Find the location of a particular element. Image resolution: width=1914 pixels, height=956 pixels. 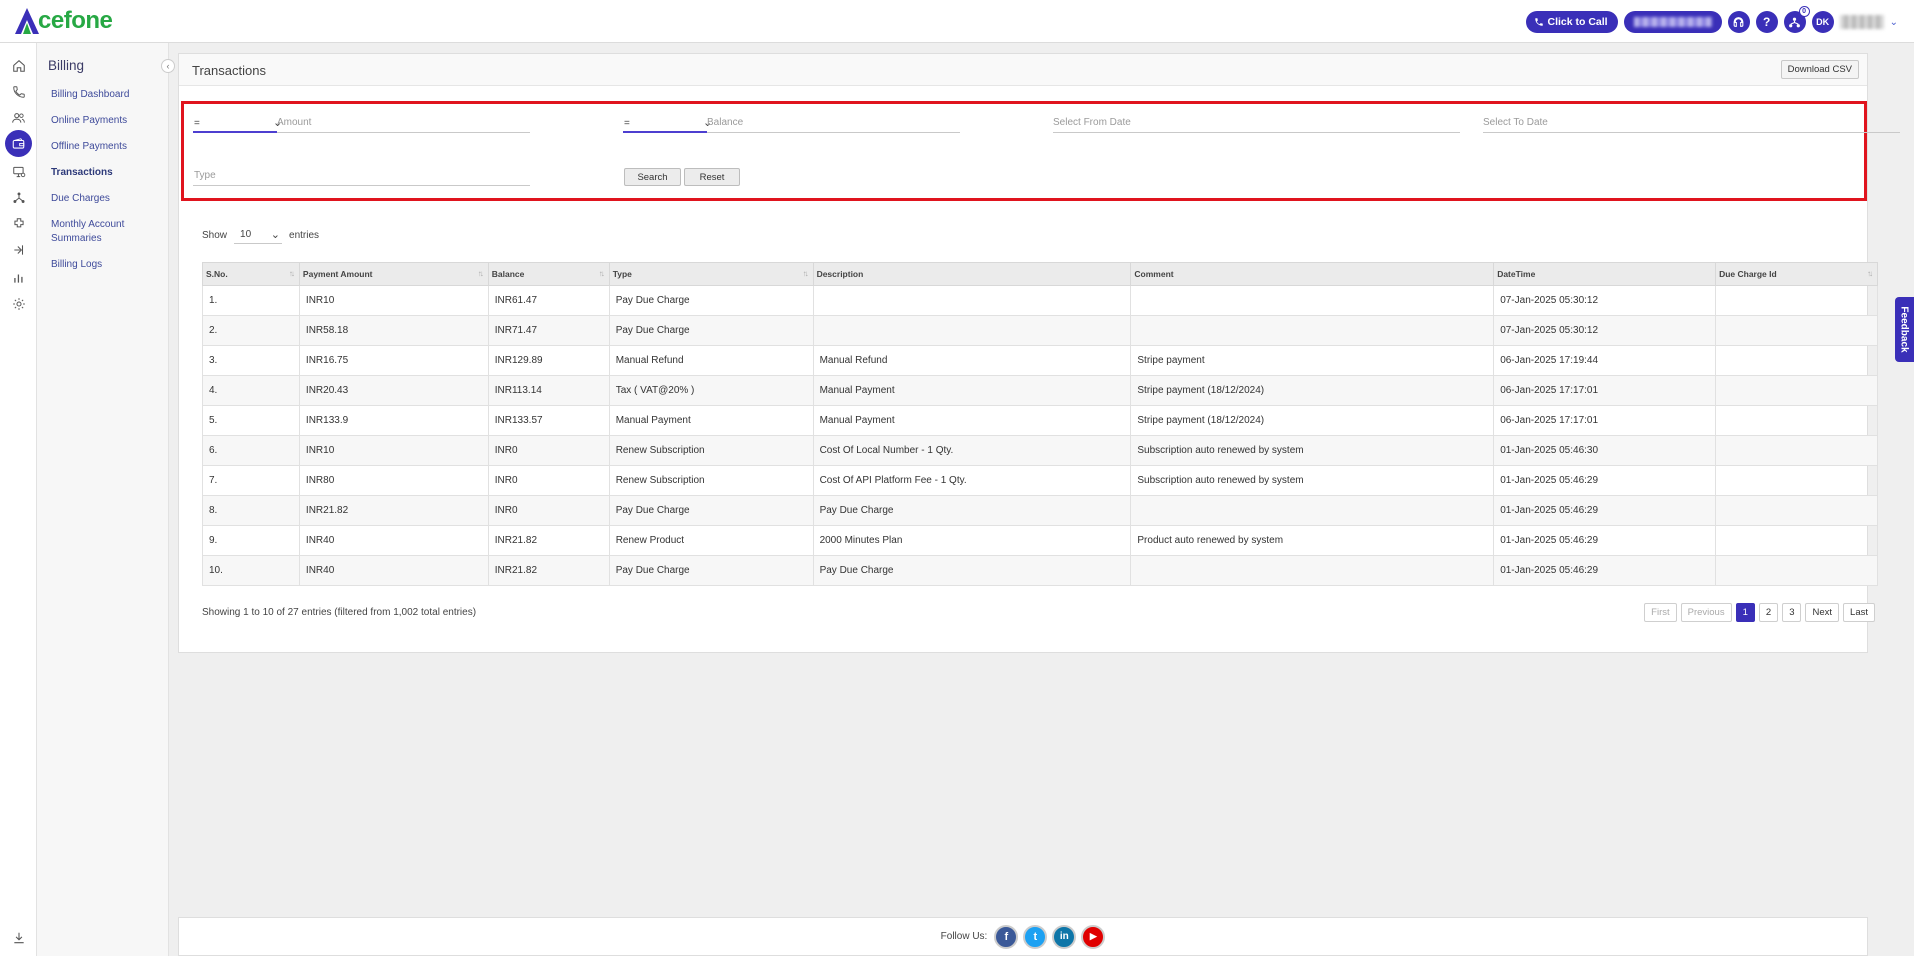

chevron-left-icon: ‹ is located at coordinates (168, 66).